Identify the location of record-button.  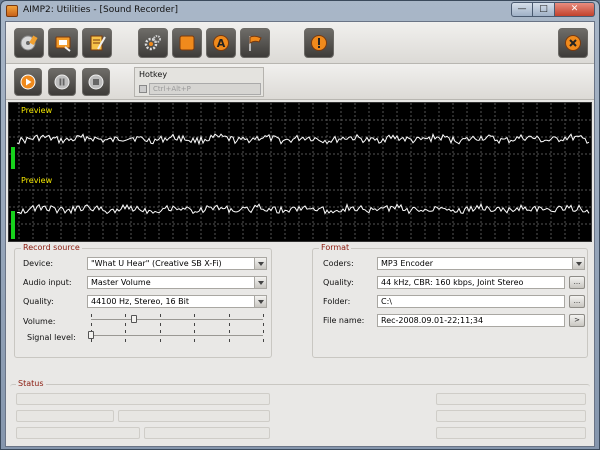
(28, 82).